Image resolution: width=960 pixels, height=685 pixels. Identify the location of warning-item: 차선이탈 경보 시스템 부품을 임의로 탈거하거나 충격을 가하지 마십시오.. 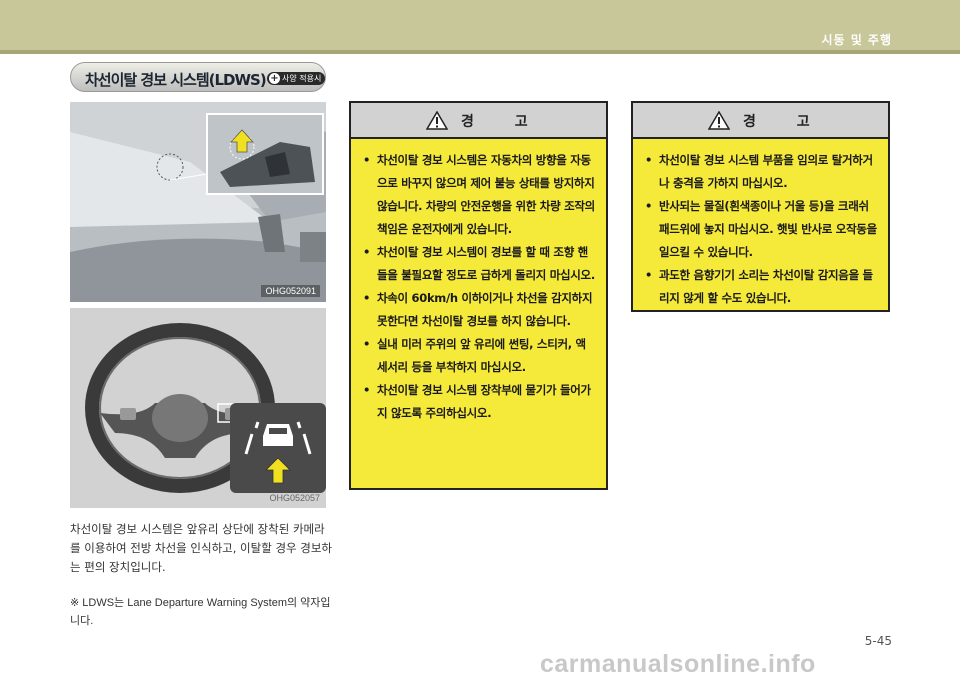
(761, 172).